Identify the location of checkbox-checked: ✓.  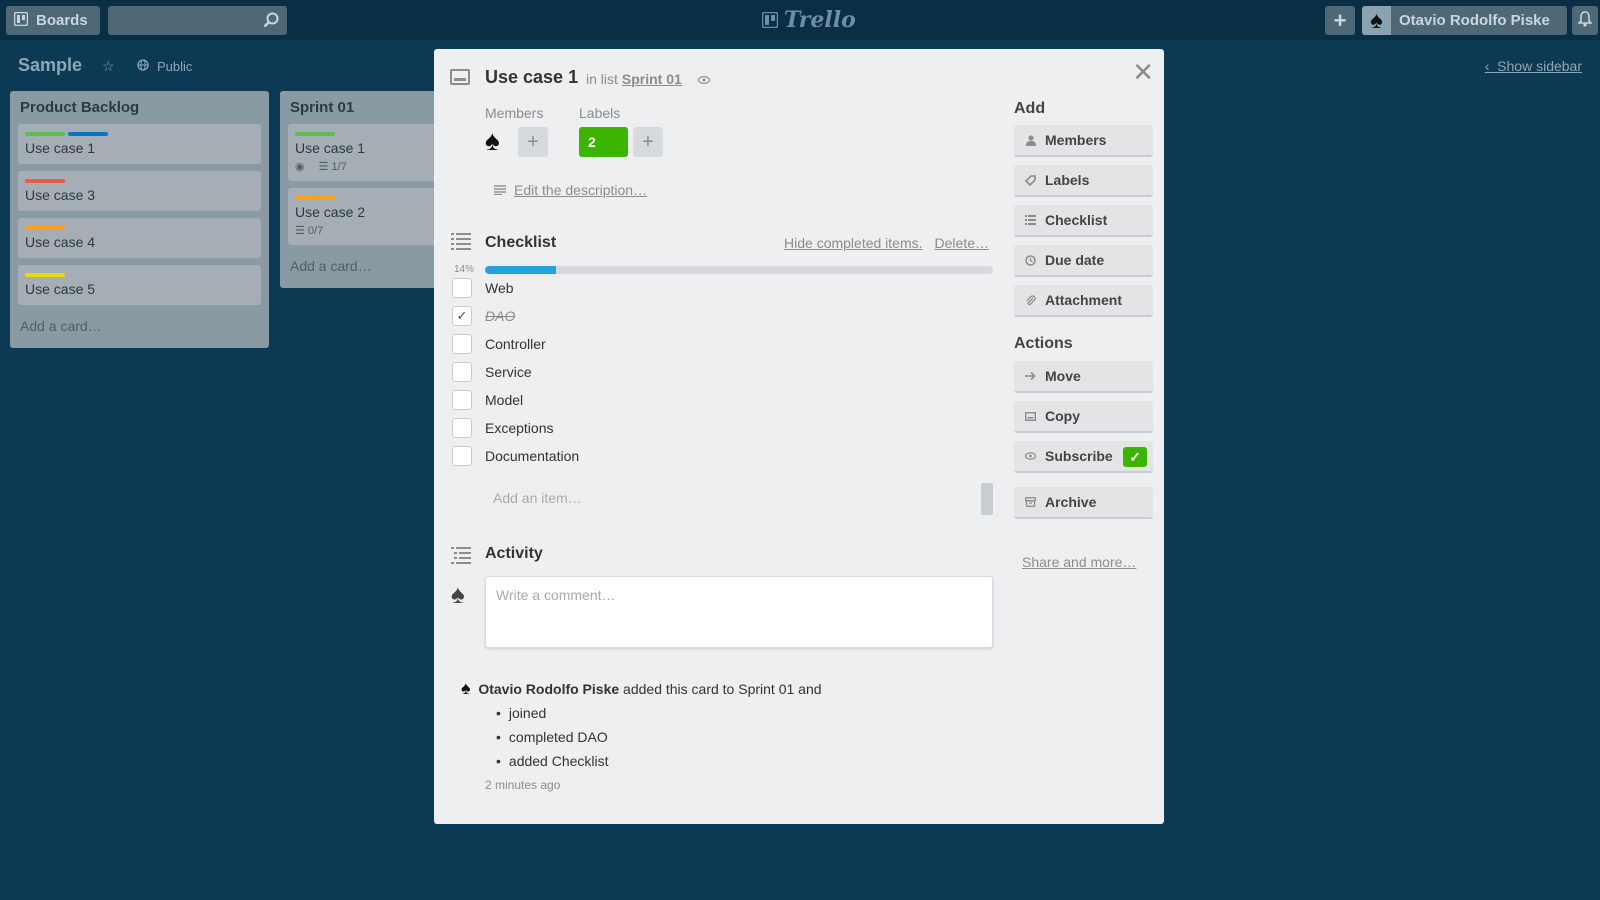
(462, 316).